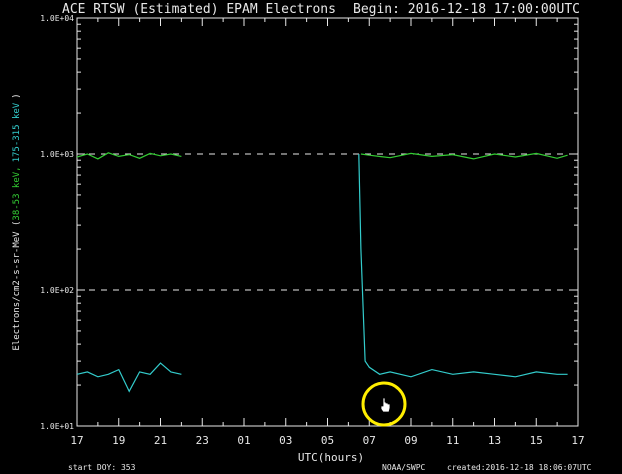 The width and height of the screenshot is (622, 474). What do you see at coordinates (57, 18) in the screenshot?
I see `y-tick-label: 1.0E+04` at bounding box center [57, 18].